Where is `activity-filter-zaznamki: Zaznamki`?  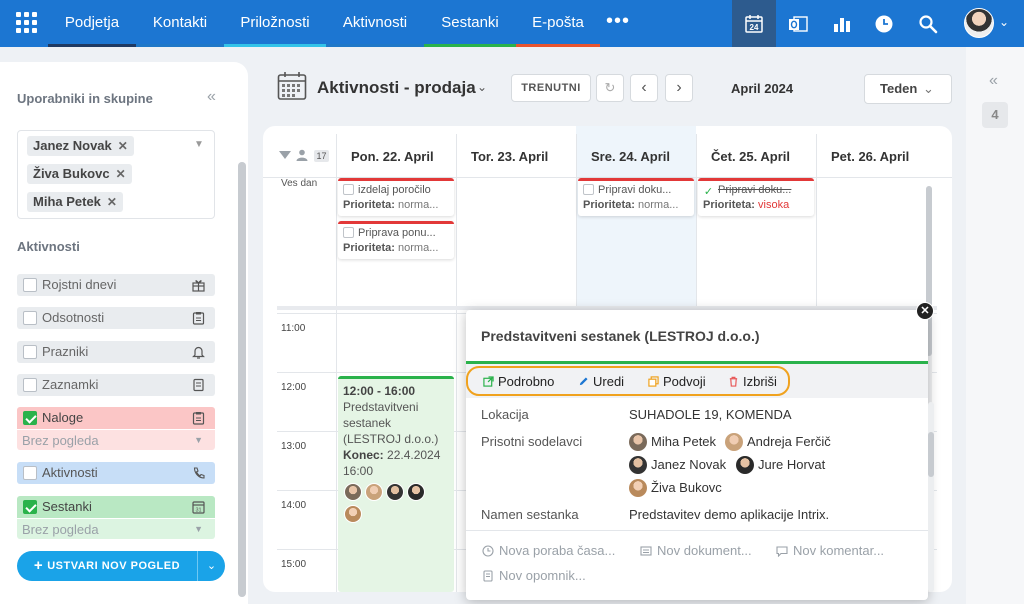
activity-filter-zaznamki: Zaznamki is located at coordinates (116, 385).